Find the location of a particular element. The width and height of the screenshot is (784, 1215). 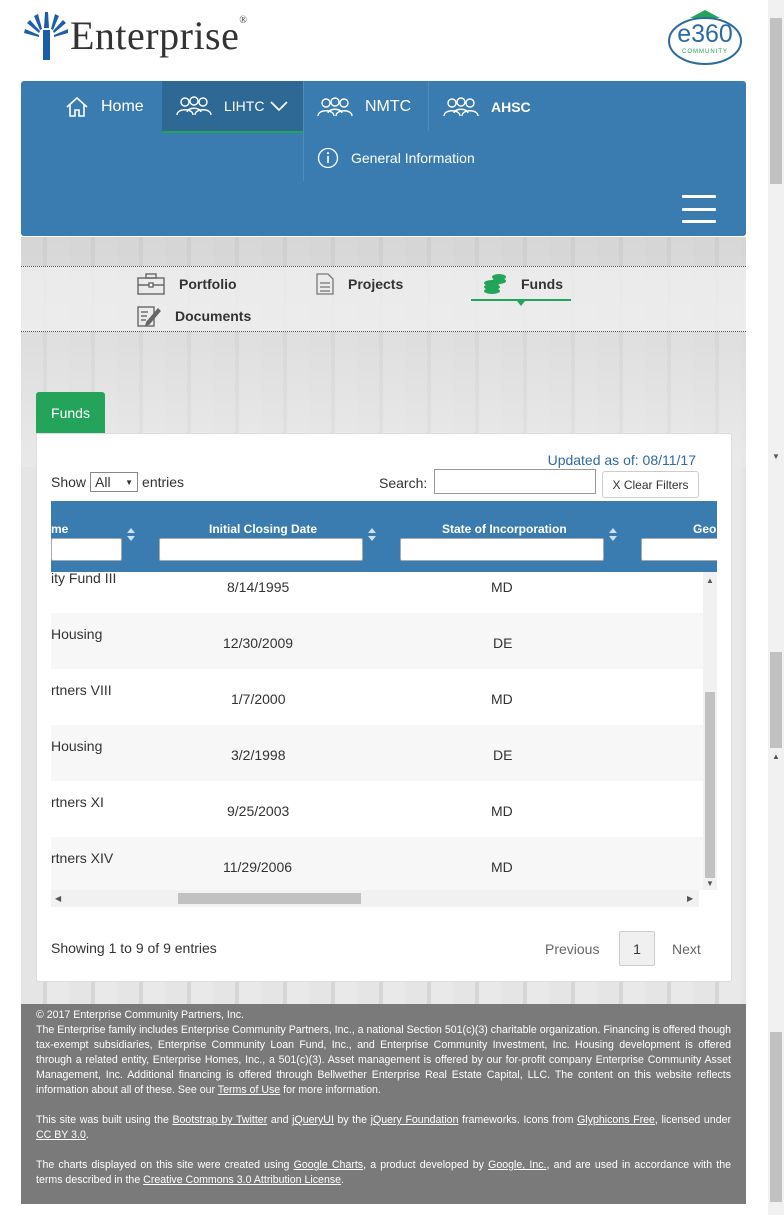

column-header-geo: Geo is located at coordinates (704, 529).